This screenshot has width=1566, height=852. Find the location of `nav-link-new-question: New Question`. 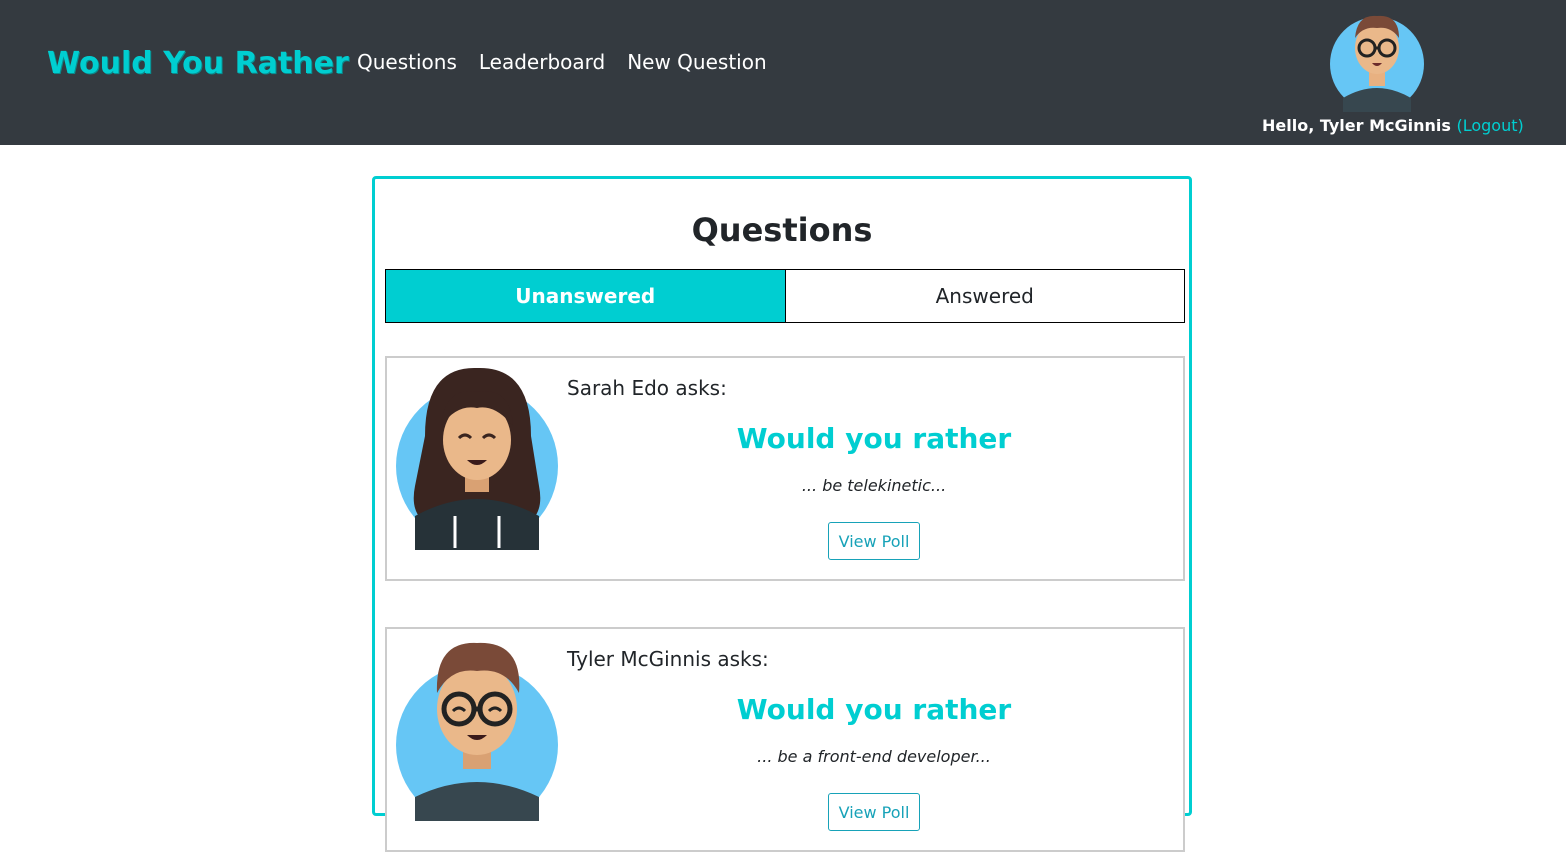

nav-link-new-question: New Question is located at coordinates (696, 62).